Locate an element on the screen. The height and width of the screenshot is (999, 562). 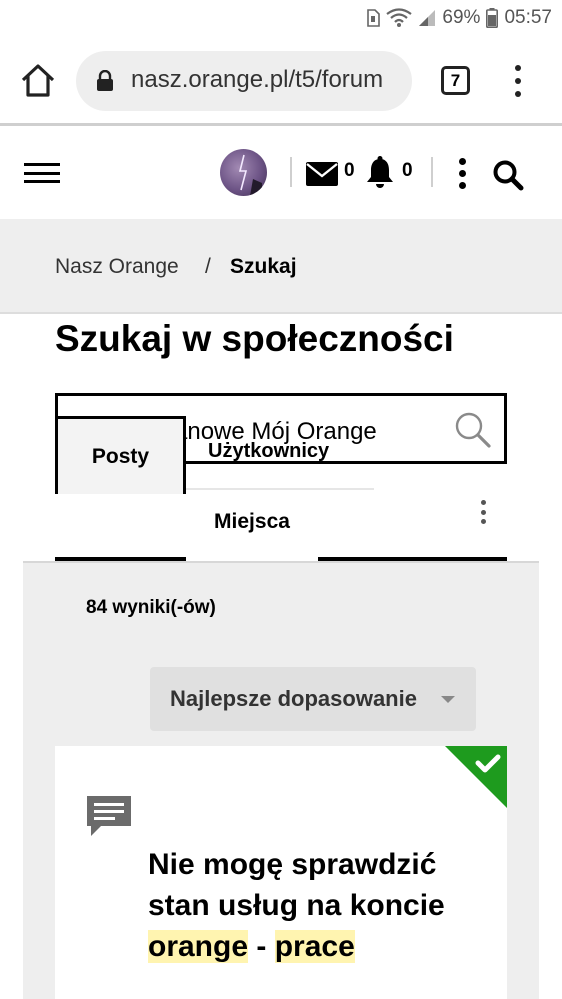
chevron-down-icon is located at coordinates (448, 699).